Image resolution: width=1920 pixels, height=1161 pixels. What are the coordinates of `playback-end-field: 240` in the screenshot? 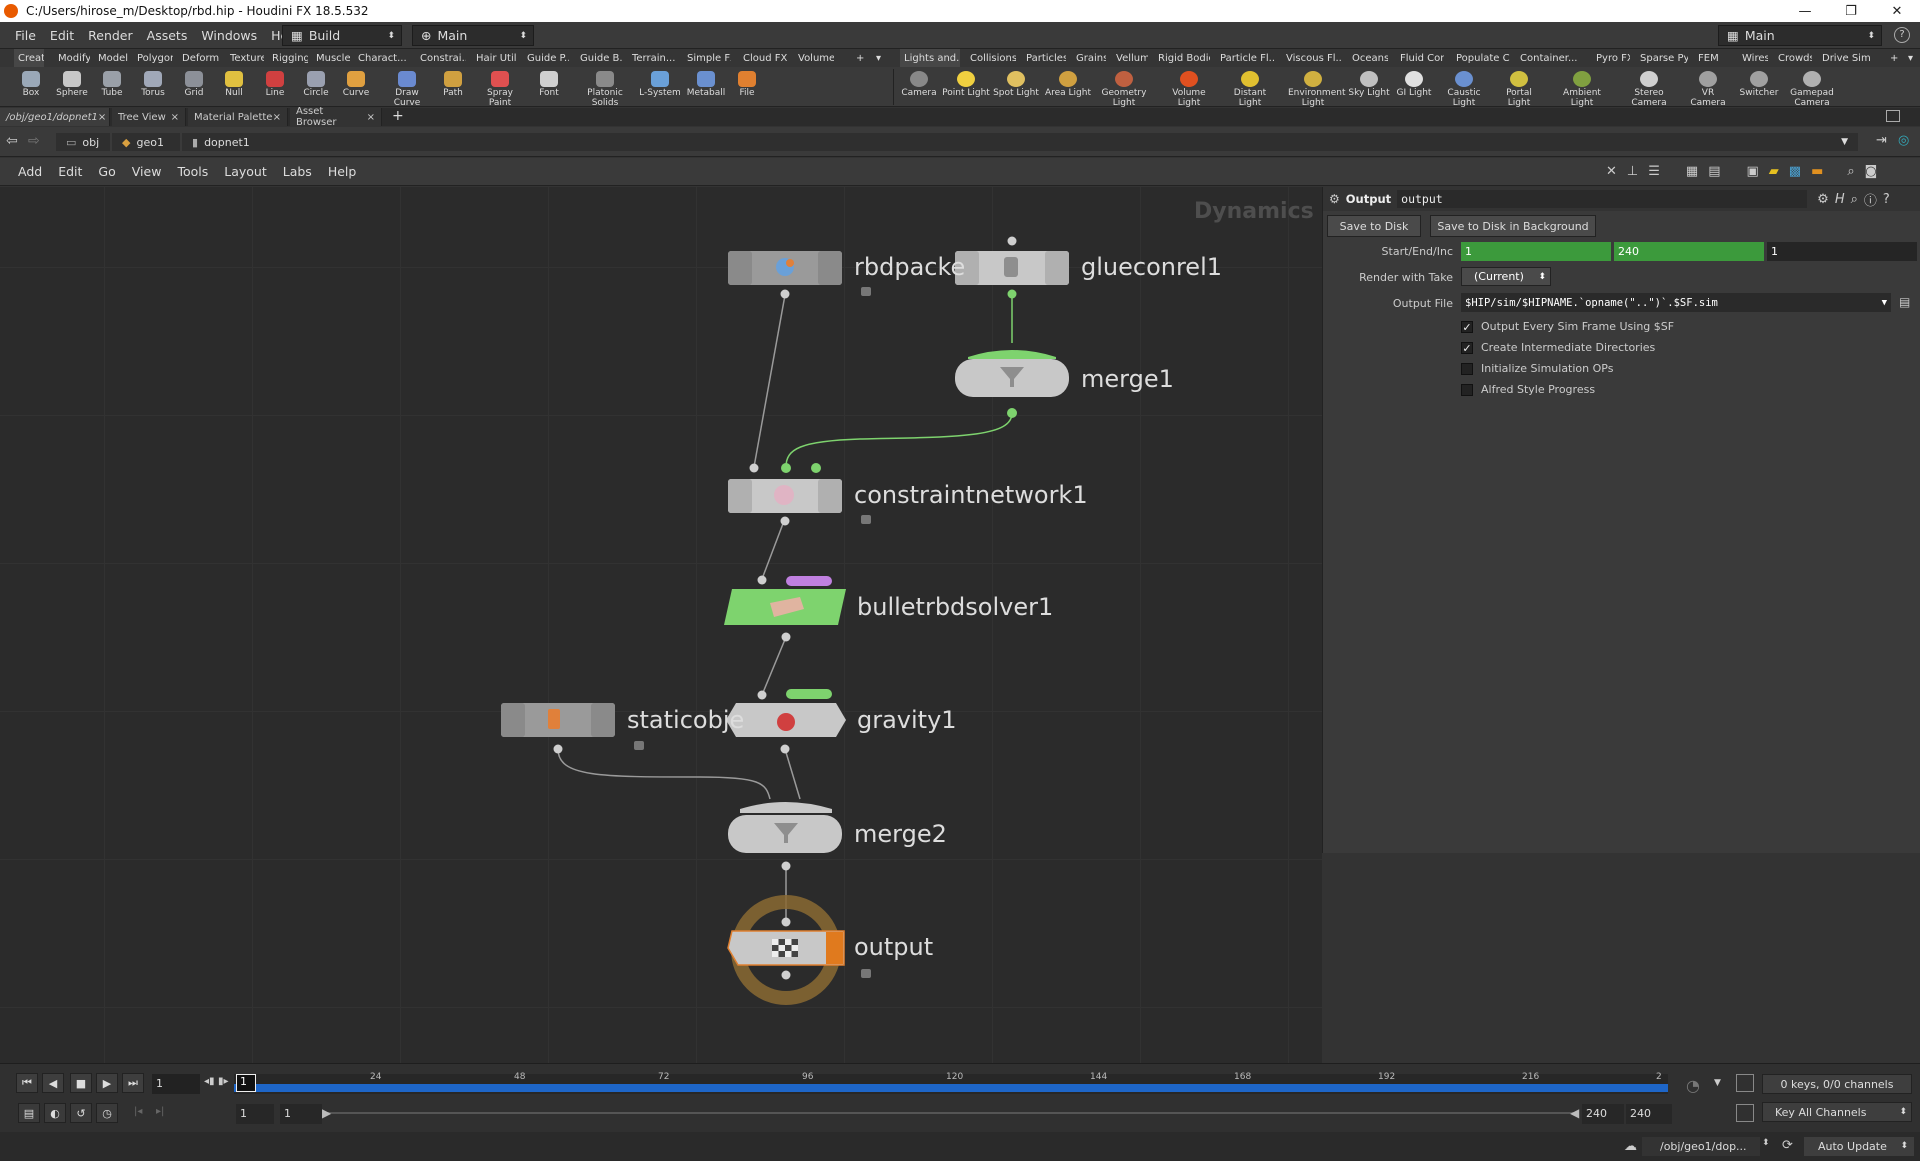 It's located at (1603, 1114).